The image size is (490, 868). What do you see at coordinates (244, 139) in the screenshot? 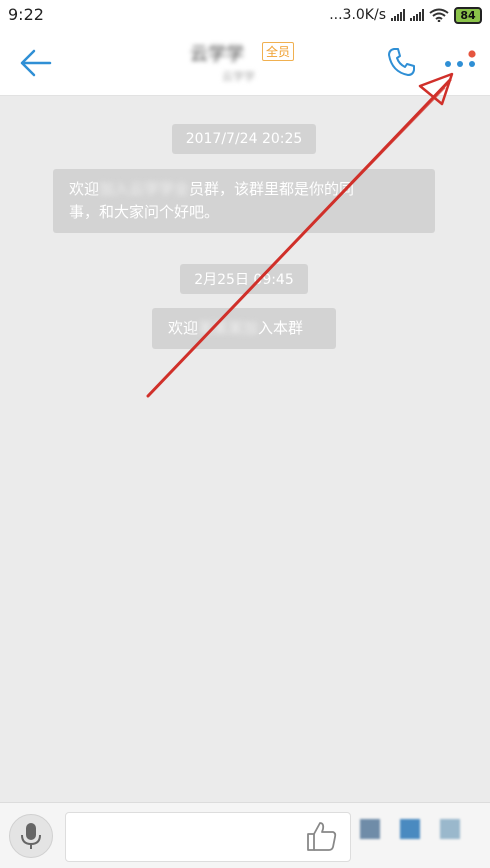
I see `message-timestamp: 2017/7/24 20:25` at bounding box center [244, 139].